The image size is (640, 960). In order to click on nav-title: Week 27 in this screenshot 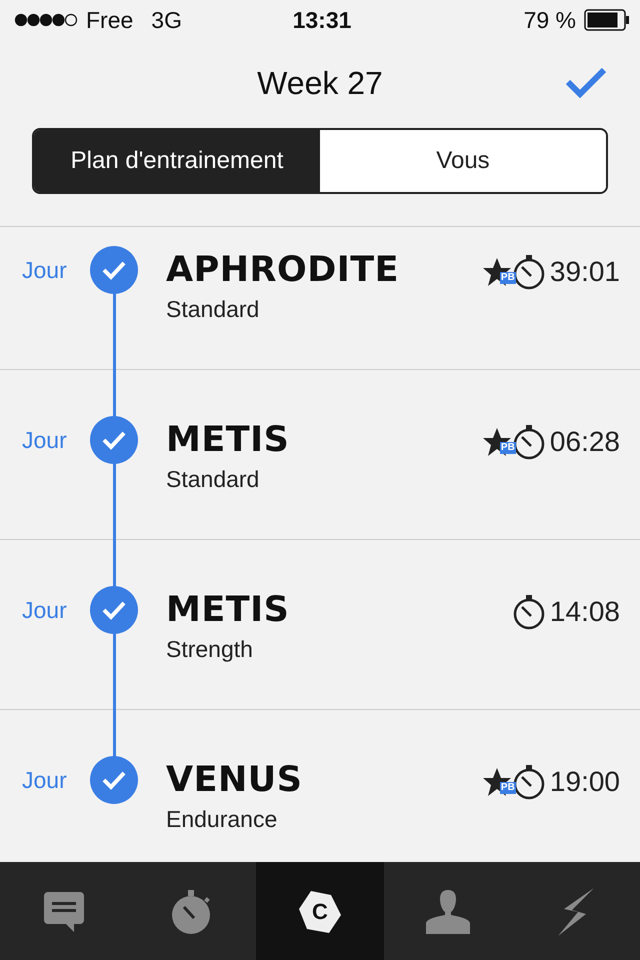, I will do `click(320, 83)`.